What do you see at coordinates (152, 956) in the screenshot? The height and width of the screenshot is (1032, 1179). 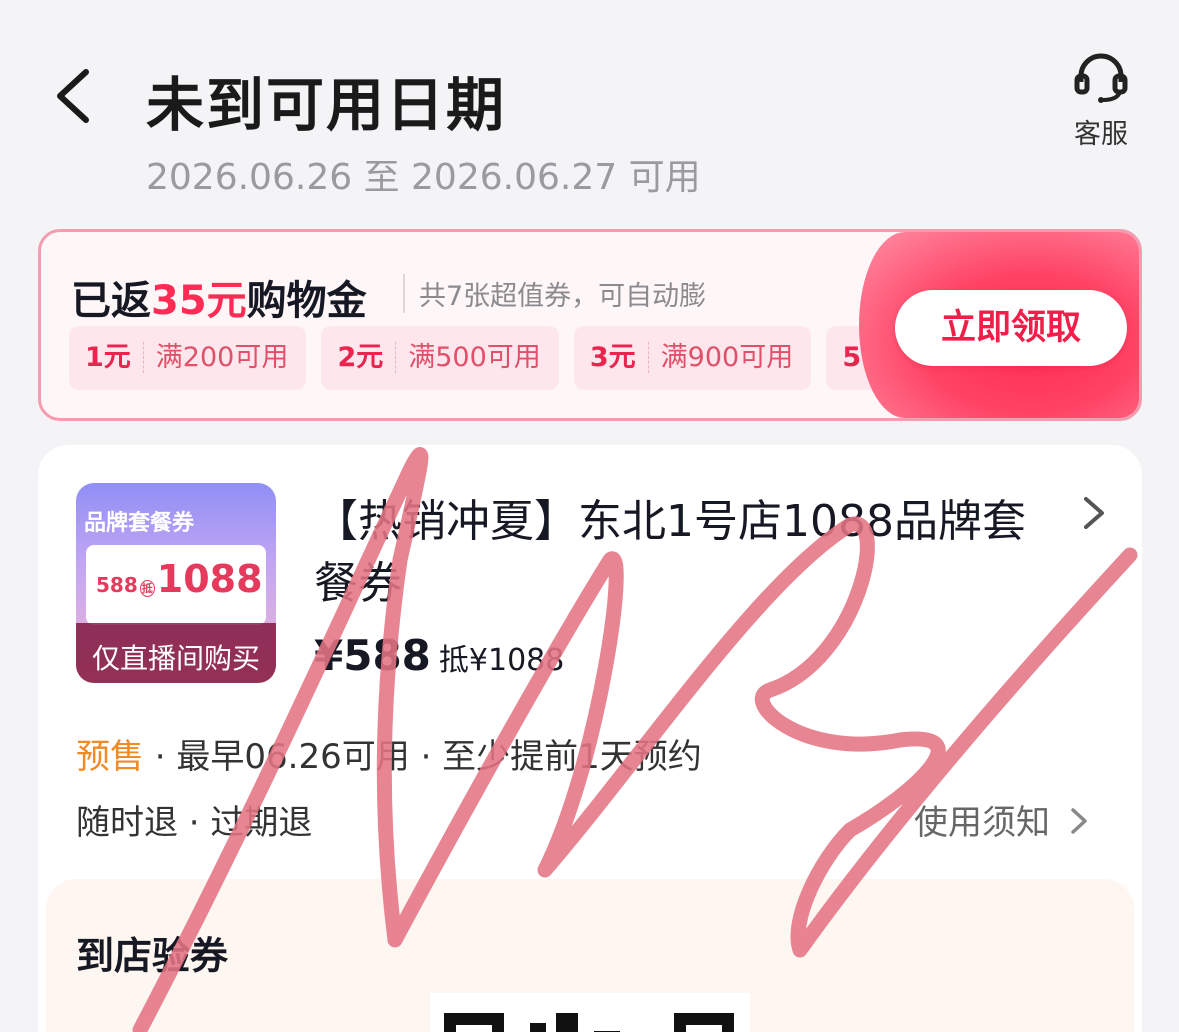 I see `verify-title: 到店验券` at bounding box center [152, 956].